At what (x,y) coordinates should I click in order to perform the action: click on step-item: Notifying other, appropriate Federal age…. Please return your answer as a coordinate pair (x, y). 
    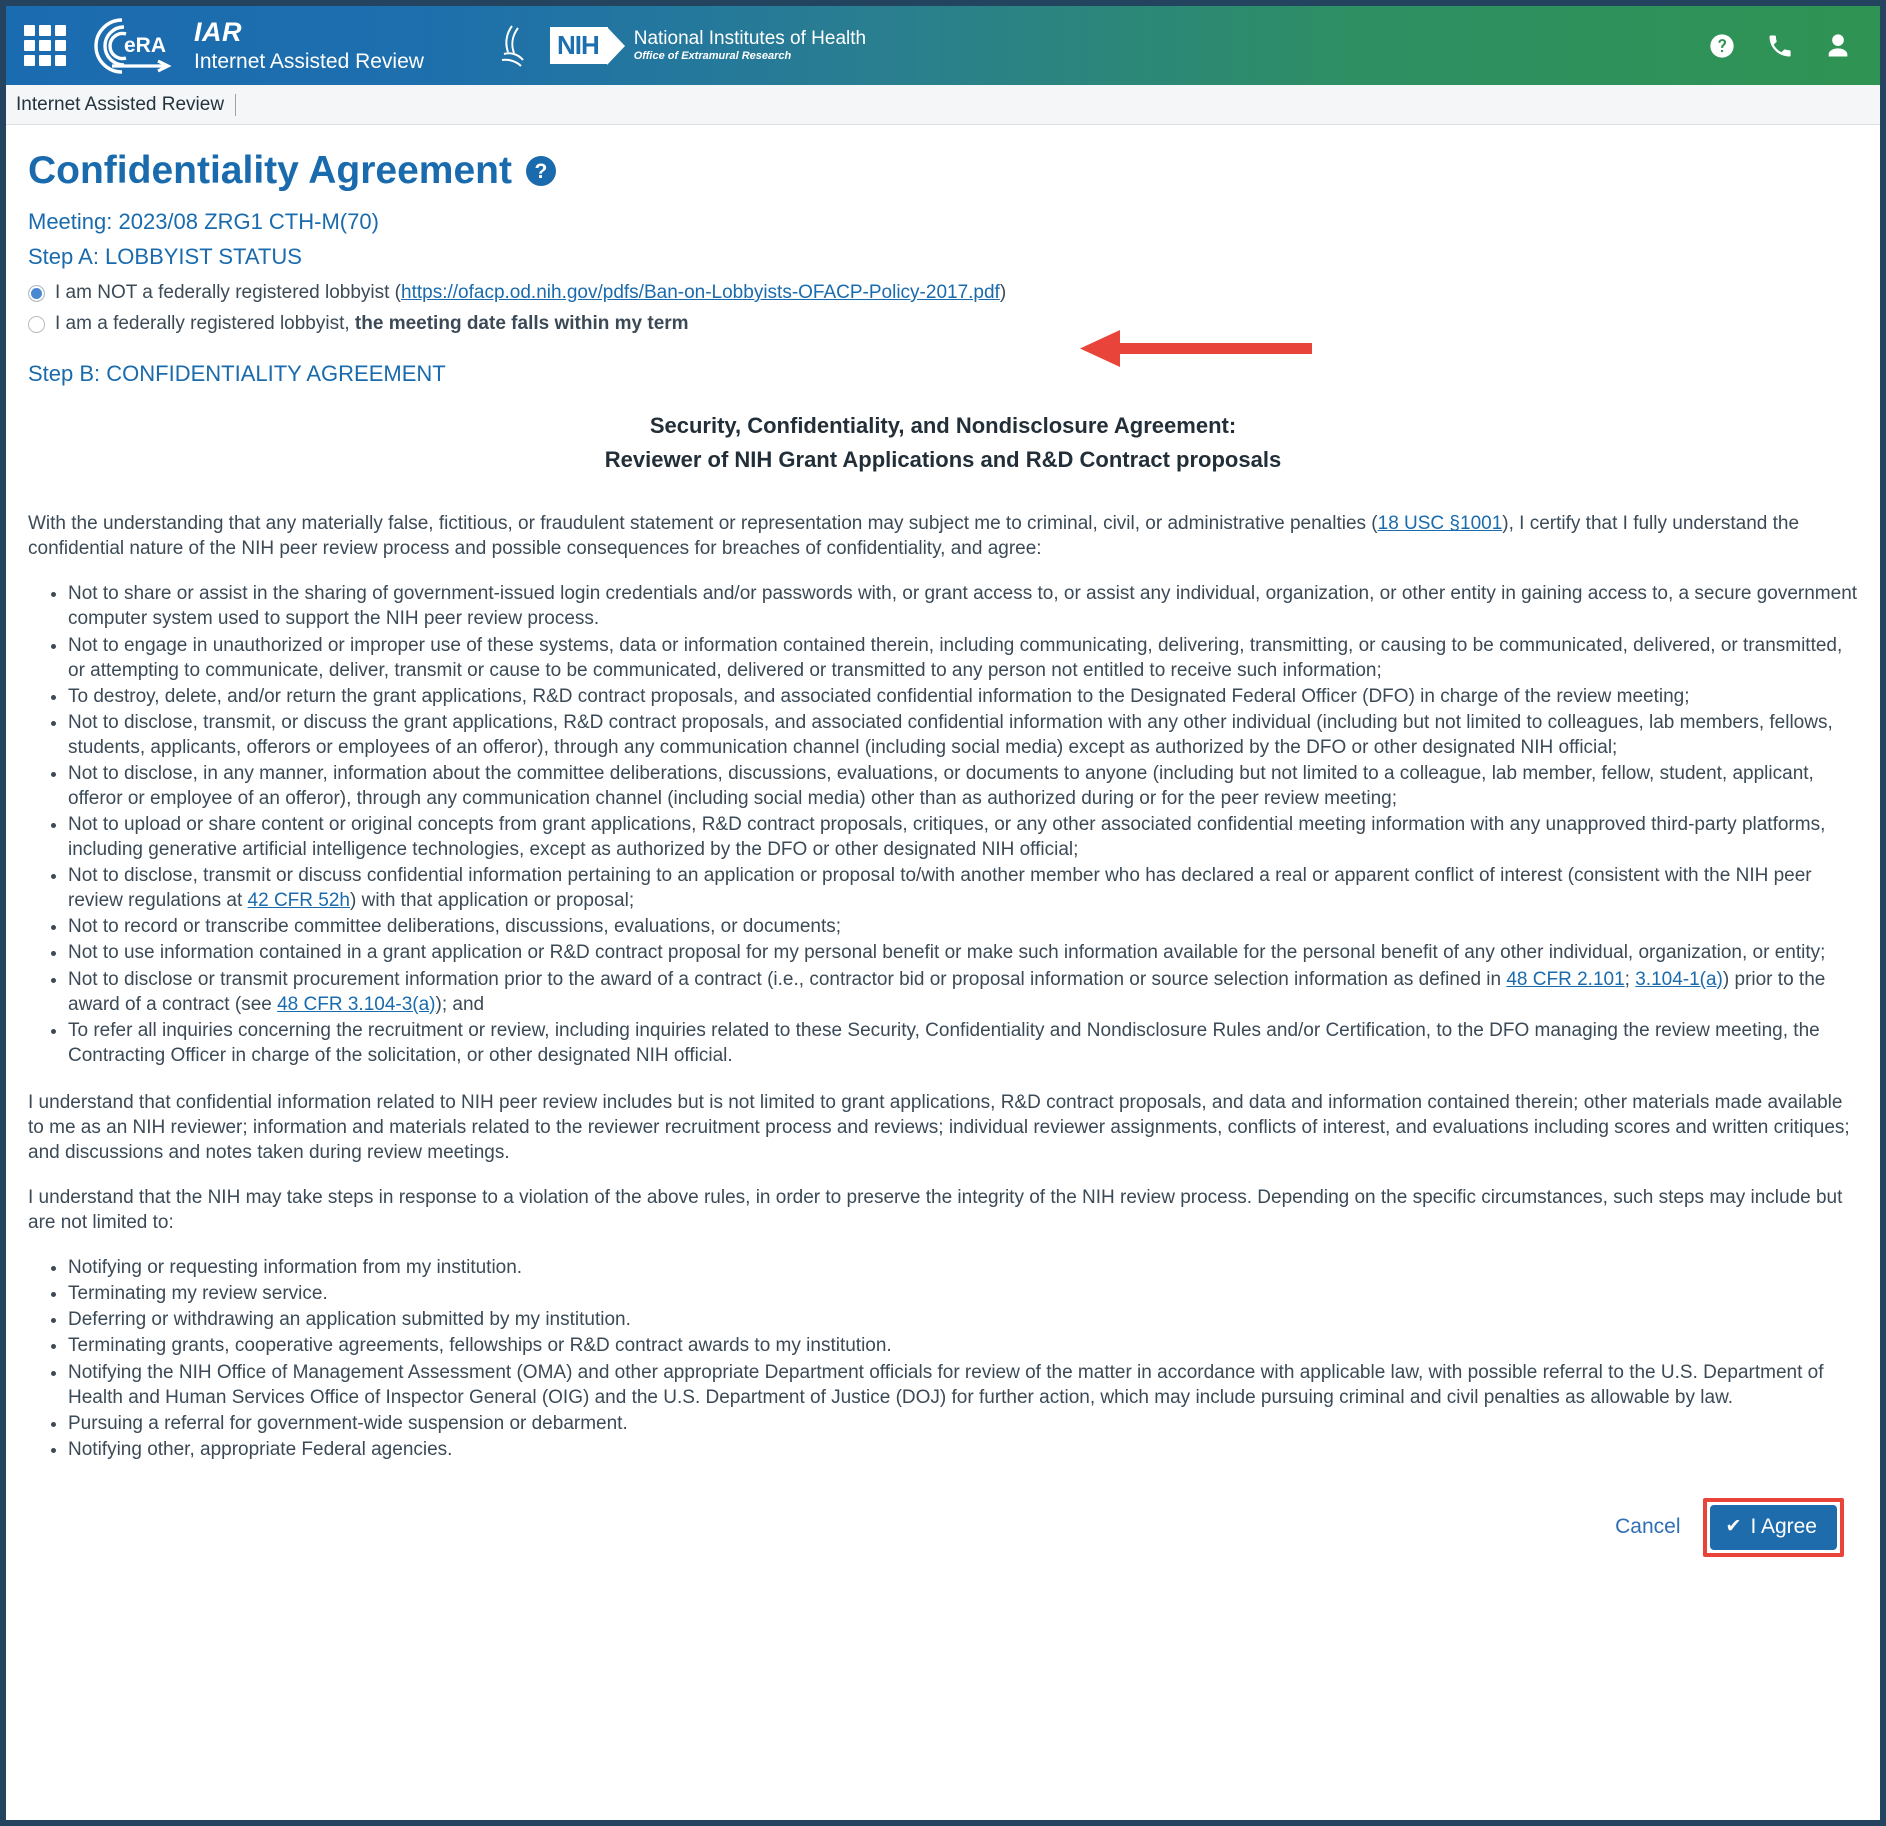
    Looking at the image, I should click on (963, 1449).